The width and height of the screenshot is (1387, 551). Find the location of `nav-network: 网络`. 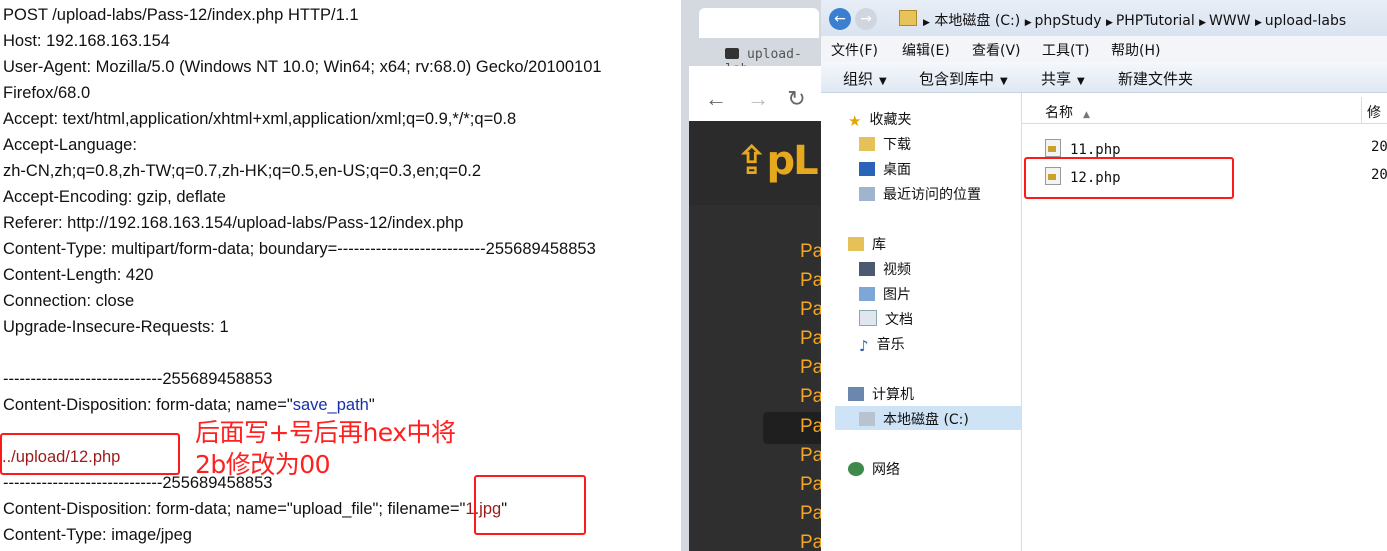

nav-network: 网络 is located at coordinates (874, 469).